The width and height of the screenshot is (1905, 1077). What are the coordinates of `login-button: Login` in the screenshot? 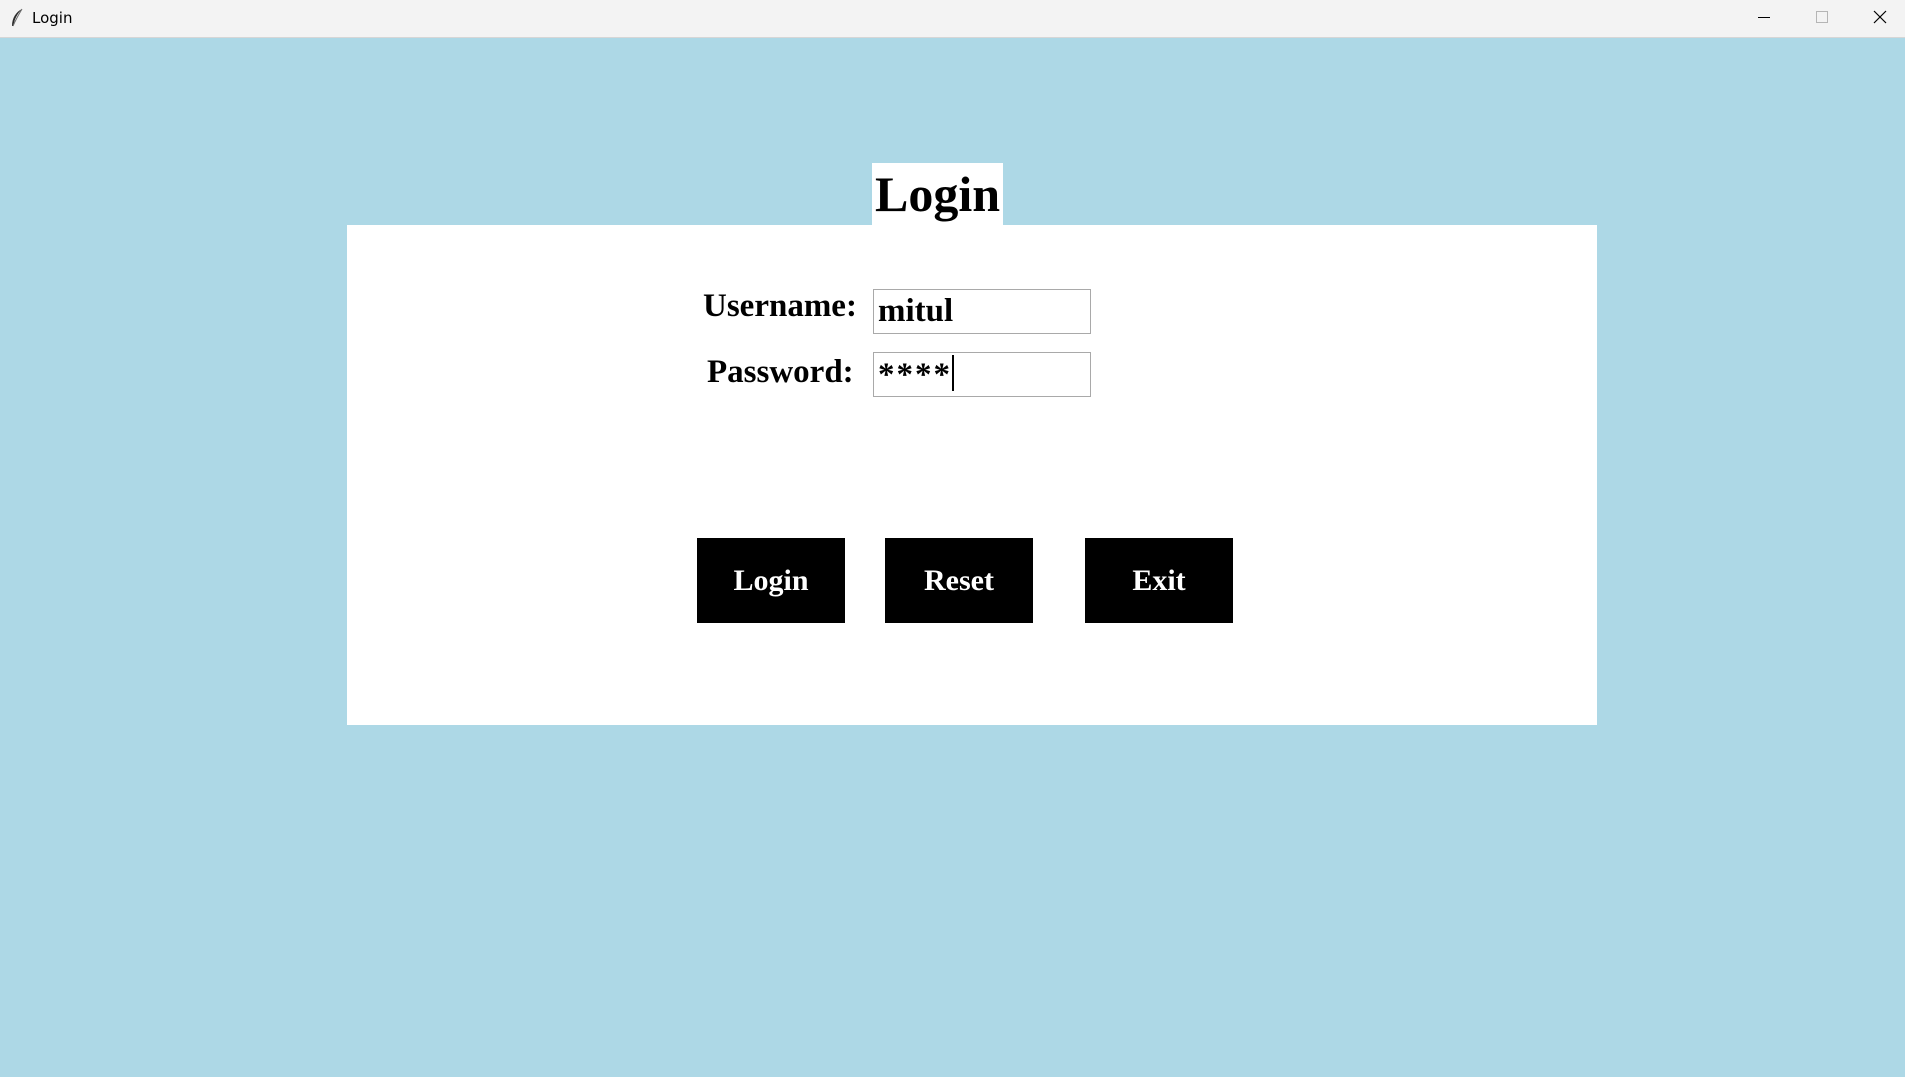 It's located at (771, 580).